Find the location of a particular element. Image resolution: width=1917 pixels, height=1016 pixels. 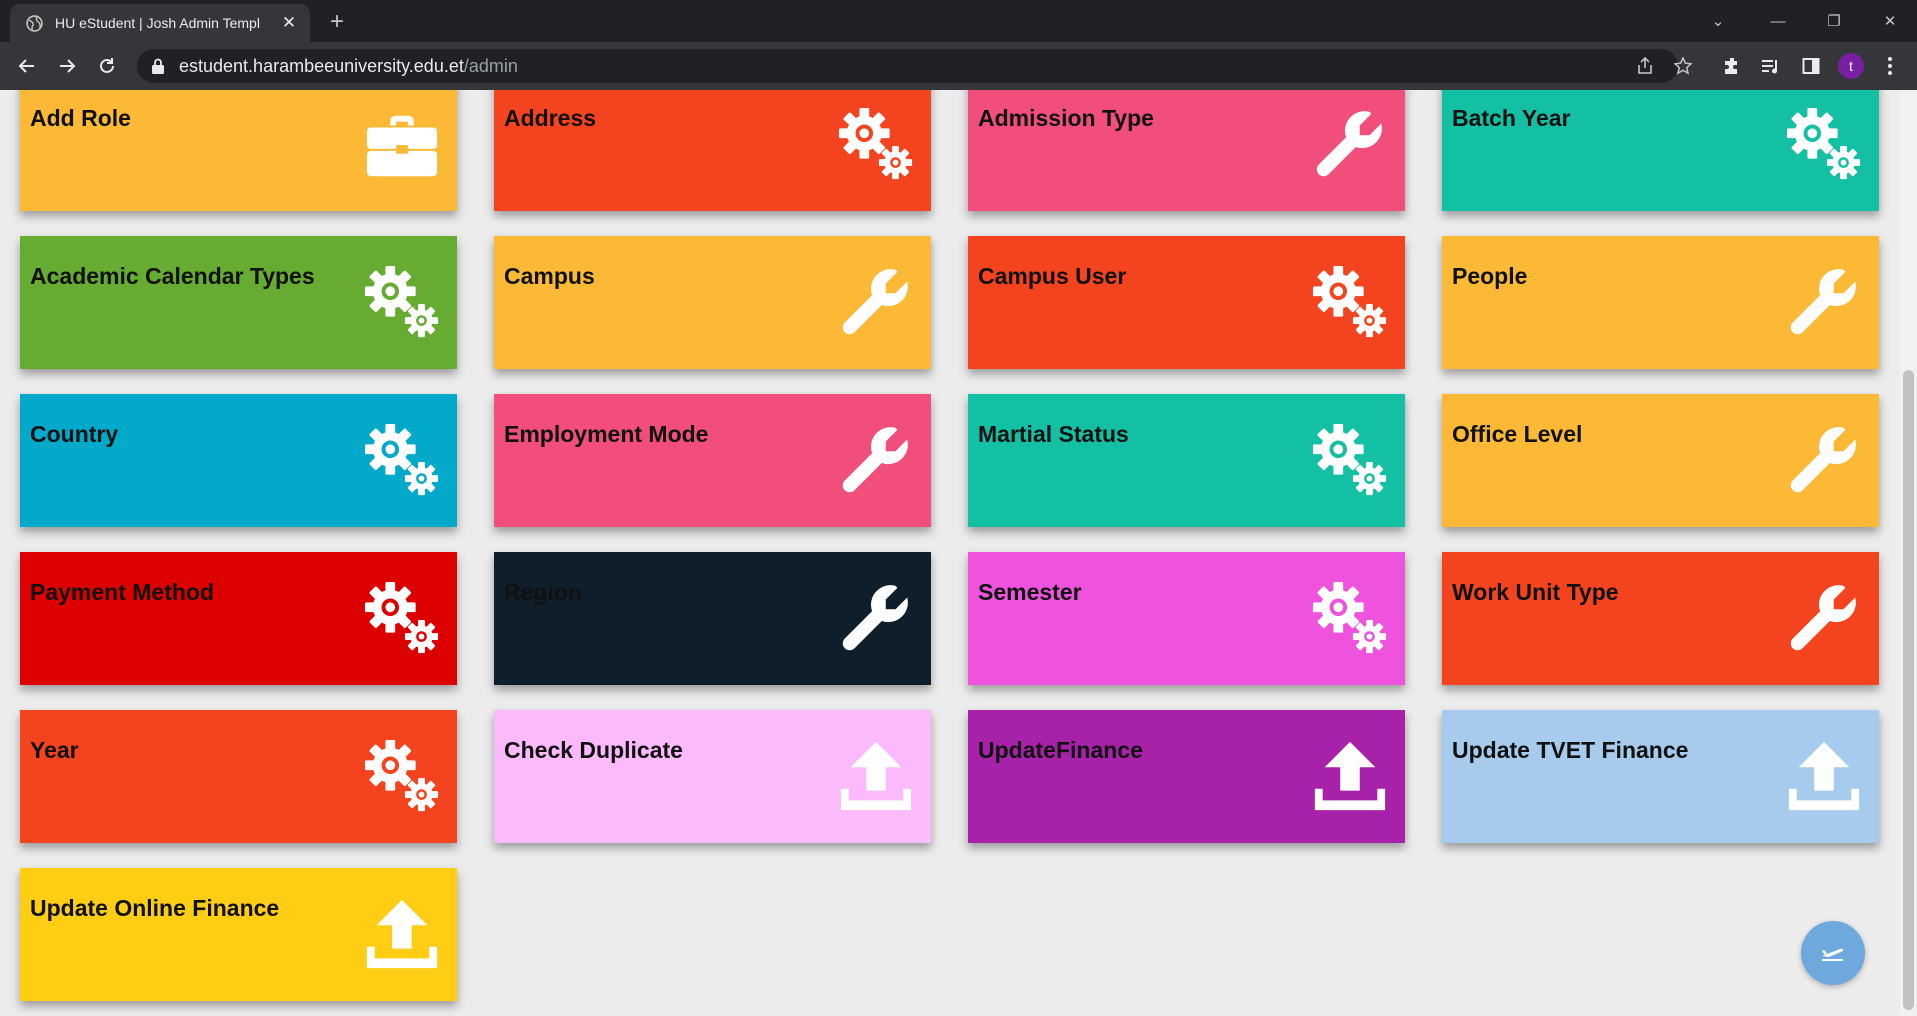

card-label: Address is located at coordinates (550, 118).